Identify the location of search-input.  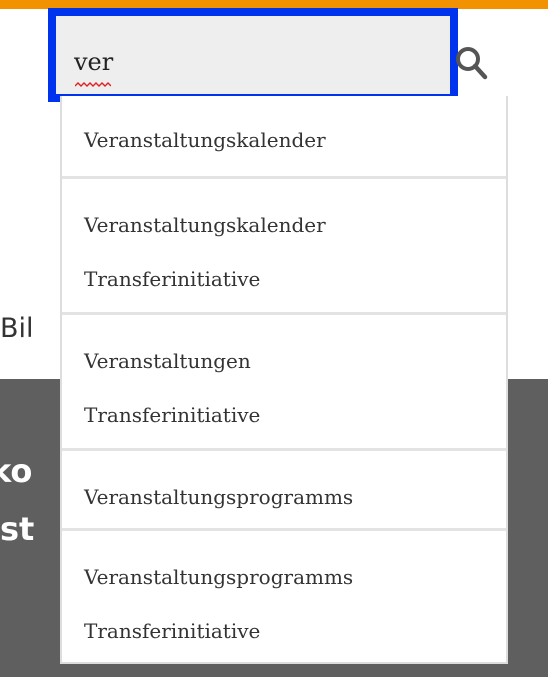
(254, 62).